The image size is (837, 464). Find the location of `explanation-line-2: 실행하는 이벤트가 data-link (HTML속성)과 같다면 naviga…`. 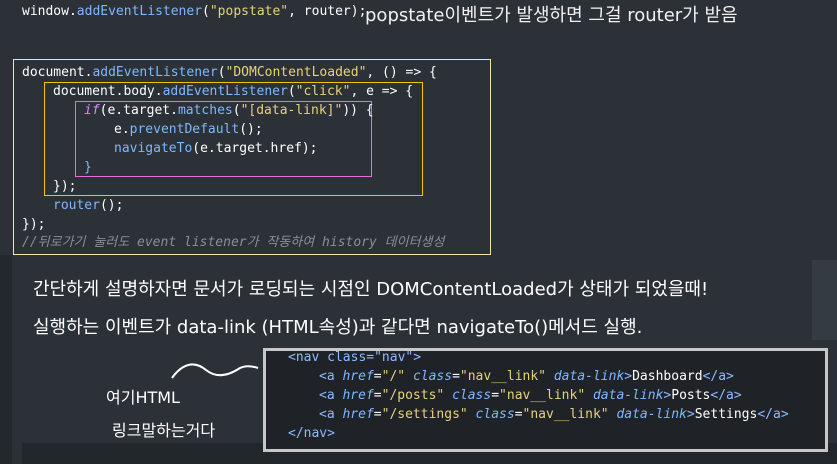

explanation-line-2: 실행하는 이벤트가 data-link (HTML속성)과 같다면 naviga… is located at coordinates (338, 327).